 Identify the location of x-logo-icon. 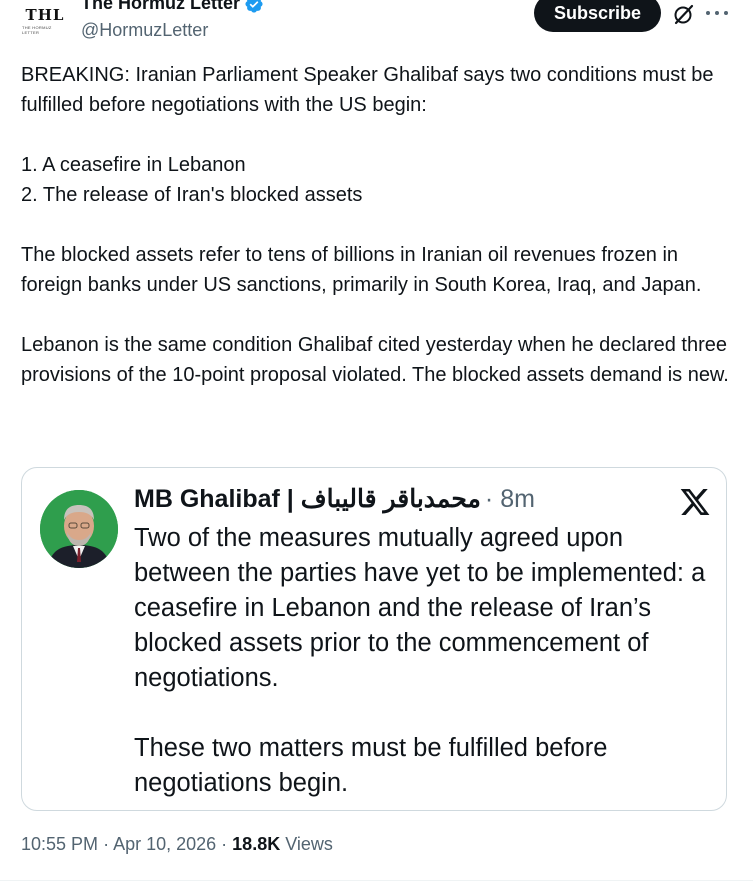
(695, 502).